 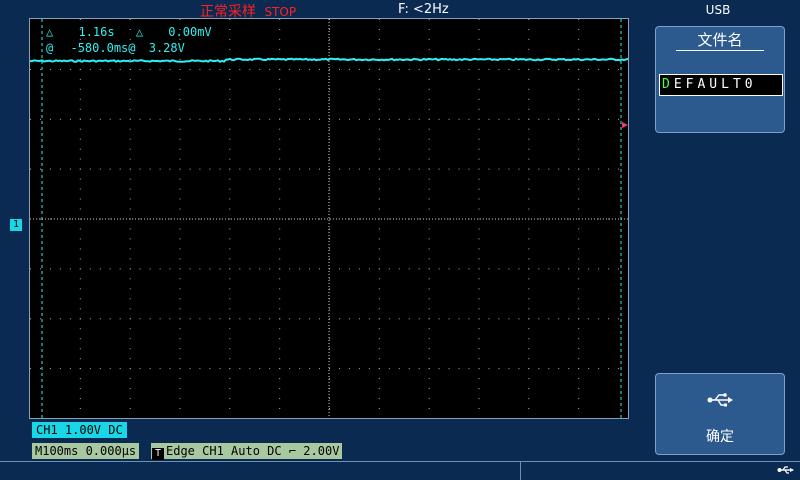 What do you see at coordinates (79, 430) in the screenshot?
I see `ch1-settings: CH1 1.00V DC` at bounding box center [79, 430].